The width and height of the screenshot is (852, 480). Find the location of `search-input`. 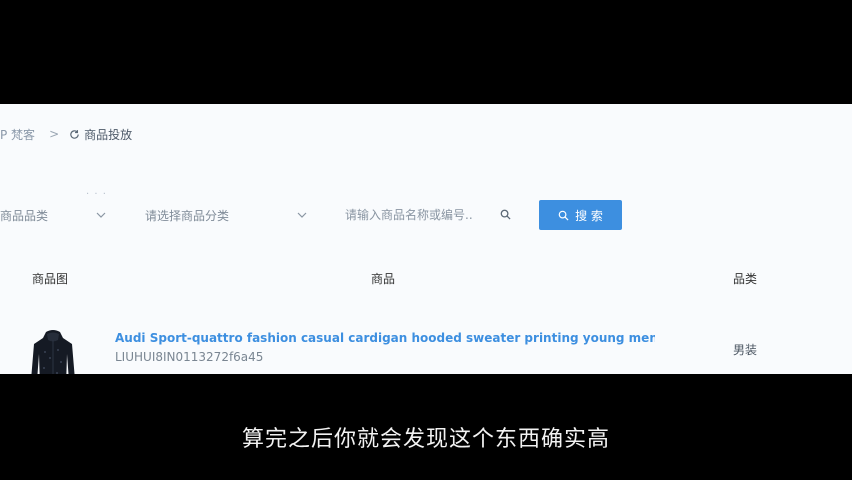

search-input is located at coordinates (417, 215).